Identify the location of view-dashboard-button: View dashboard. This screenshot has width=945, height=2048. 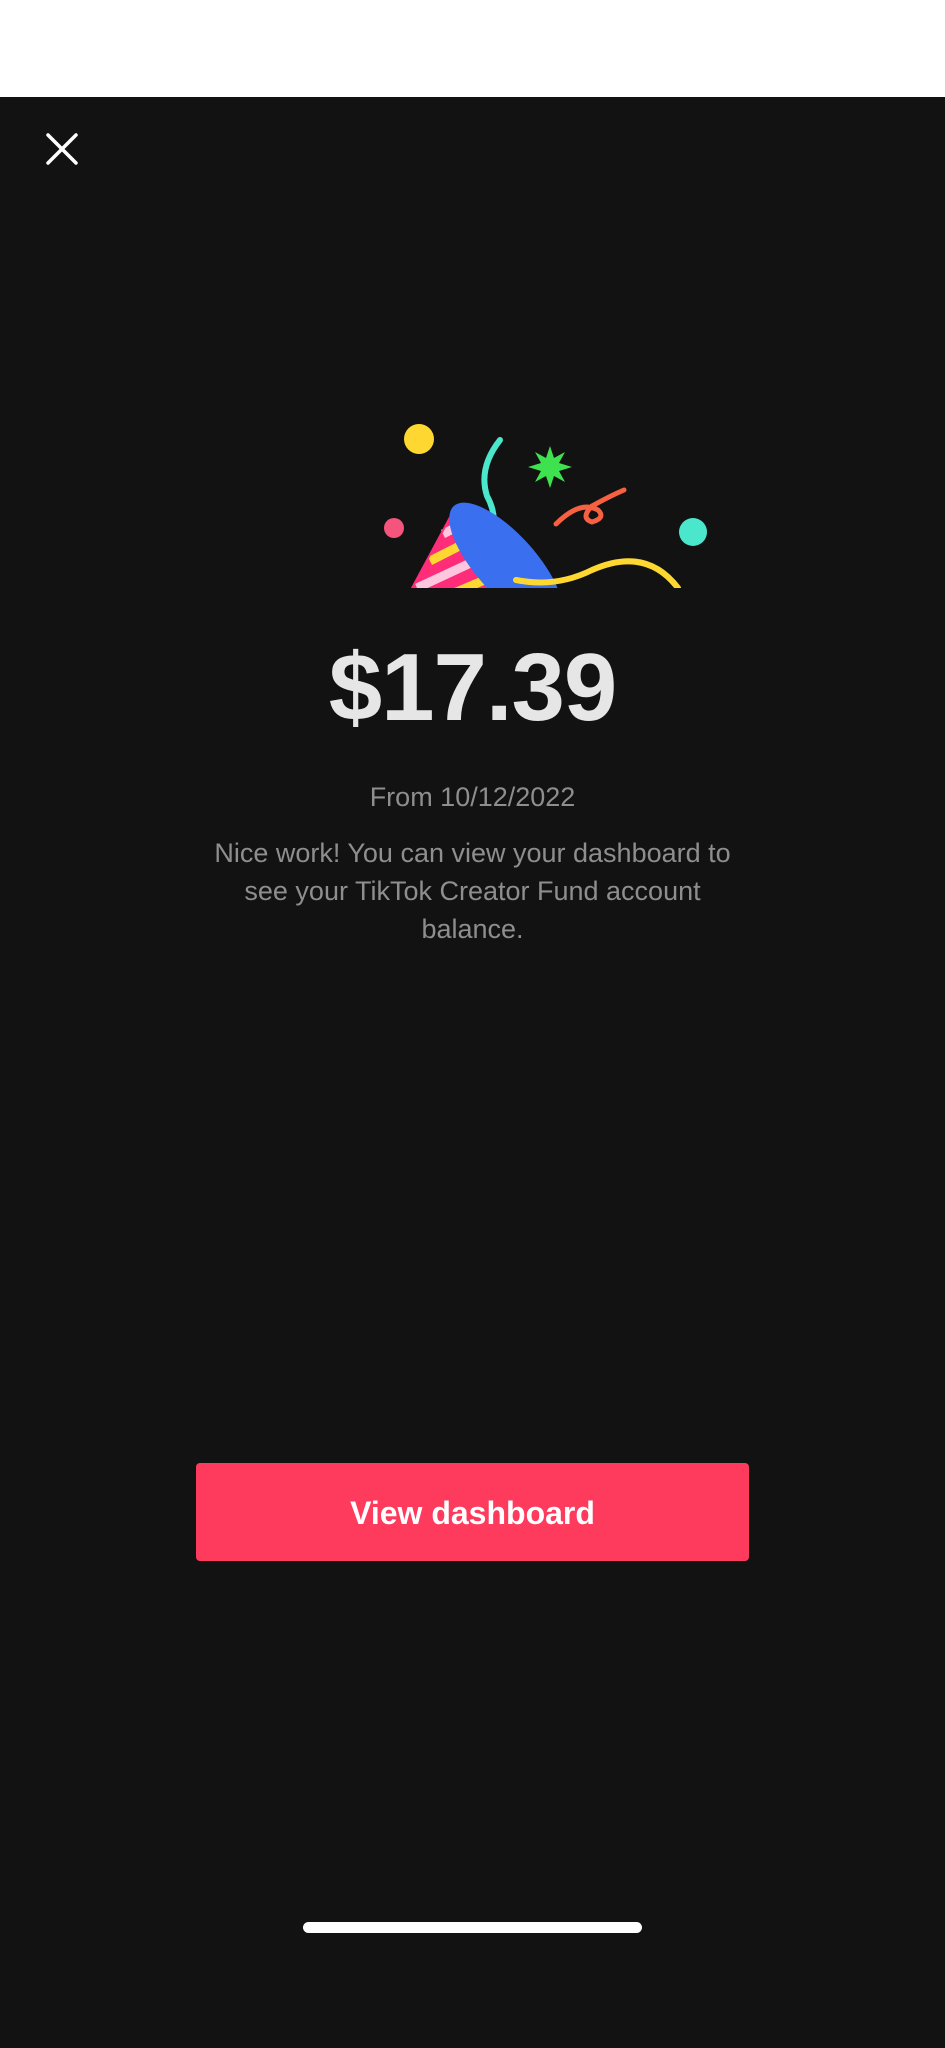
(472, 1512).